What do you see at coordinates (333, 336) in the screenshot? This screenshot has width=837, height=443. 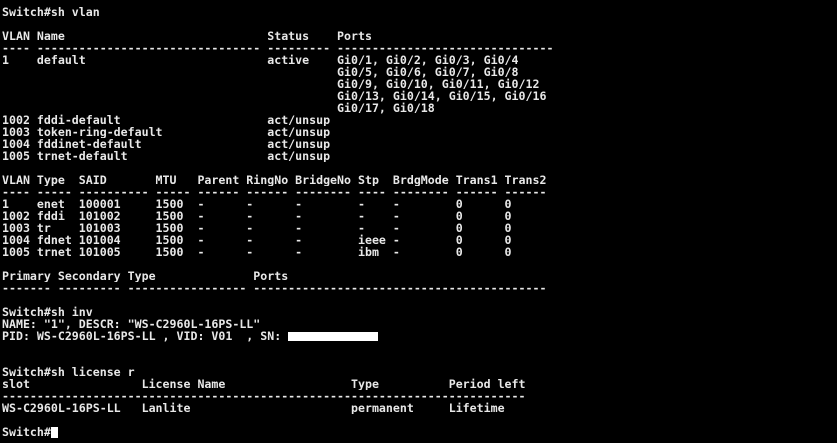 I see `serial-number-redaction` at bounding box center [333, 336].